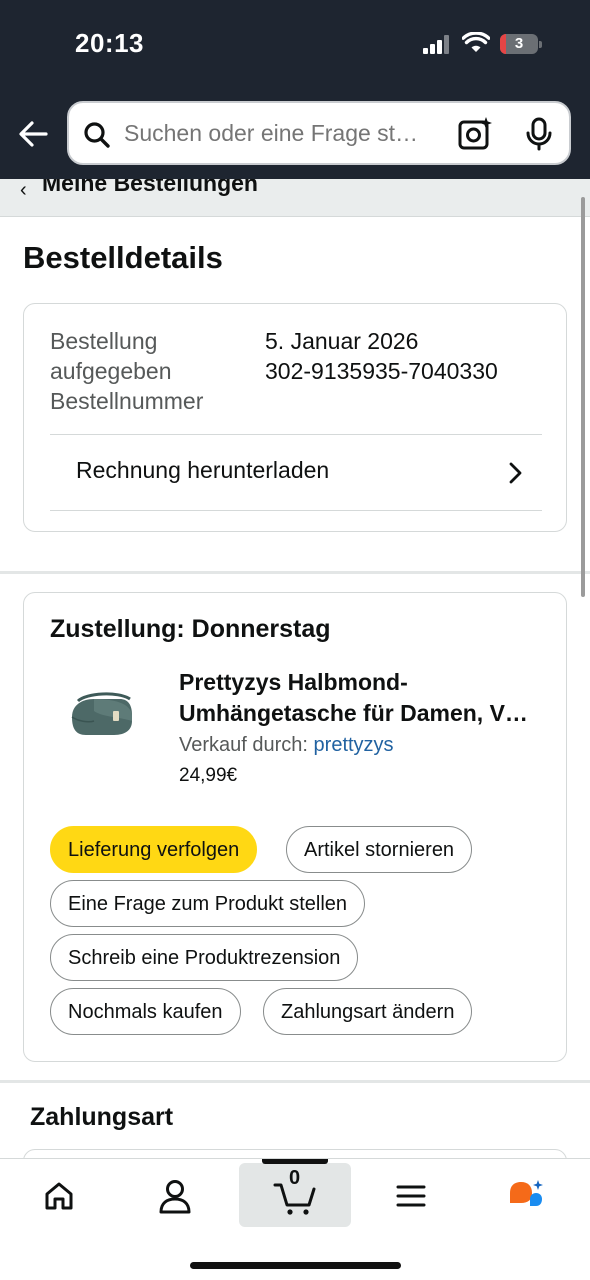  I want to click on order-values: 5. Januar 2026 302-9135935-7040330, so click(381, 356).